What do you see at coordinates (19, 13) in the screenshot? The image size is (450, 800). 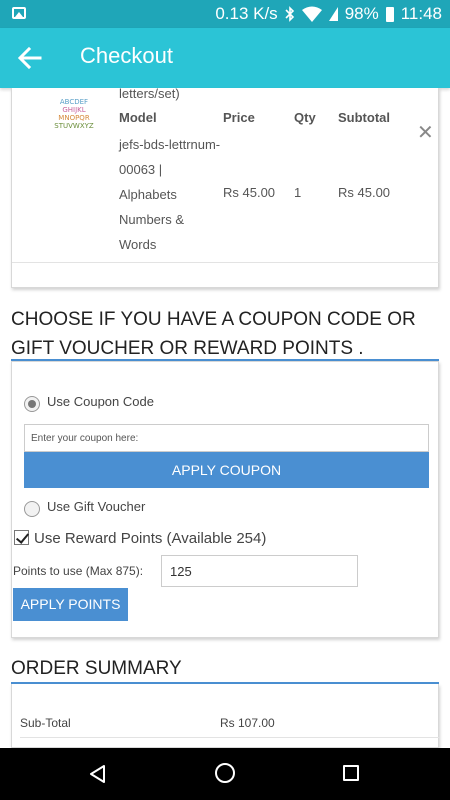 I see `image-notification-icon` at bounding box center [19, 13].